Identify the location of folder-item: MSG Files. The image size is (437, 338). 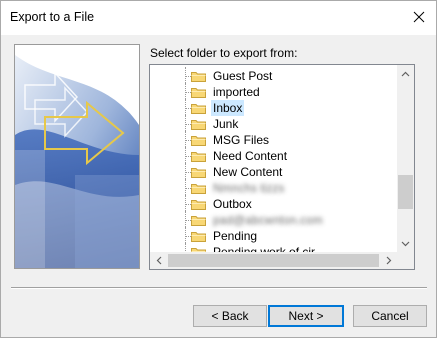
(274, 140).